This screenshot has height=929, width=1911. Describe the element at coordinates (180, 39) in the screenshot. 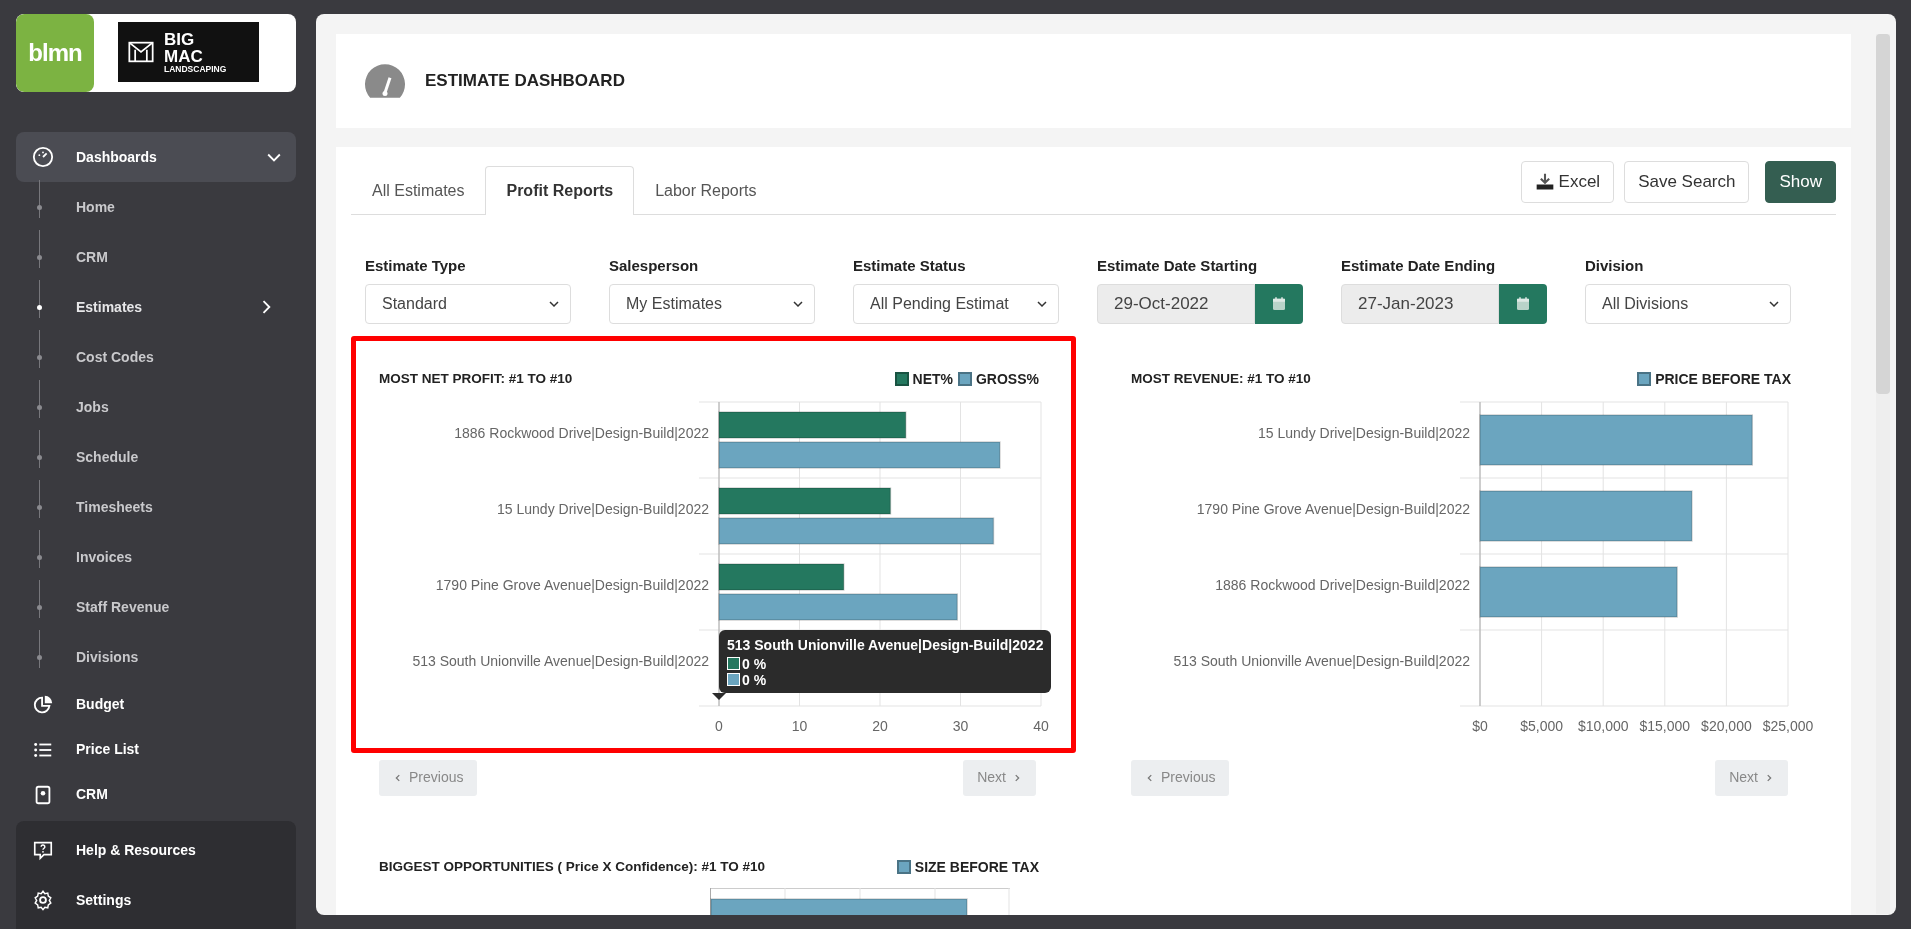

I see `company-name-line: BIG` at that location.